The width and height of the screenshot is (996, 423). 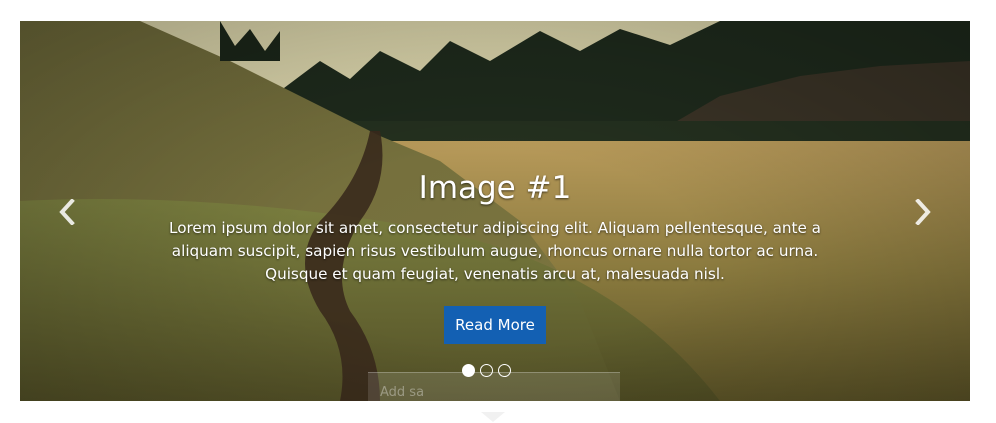 I want to click on read-more-button: Read More, so click(x=495, y=325).